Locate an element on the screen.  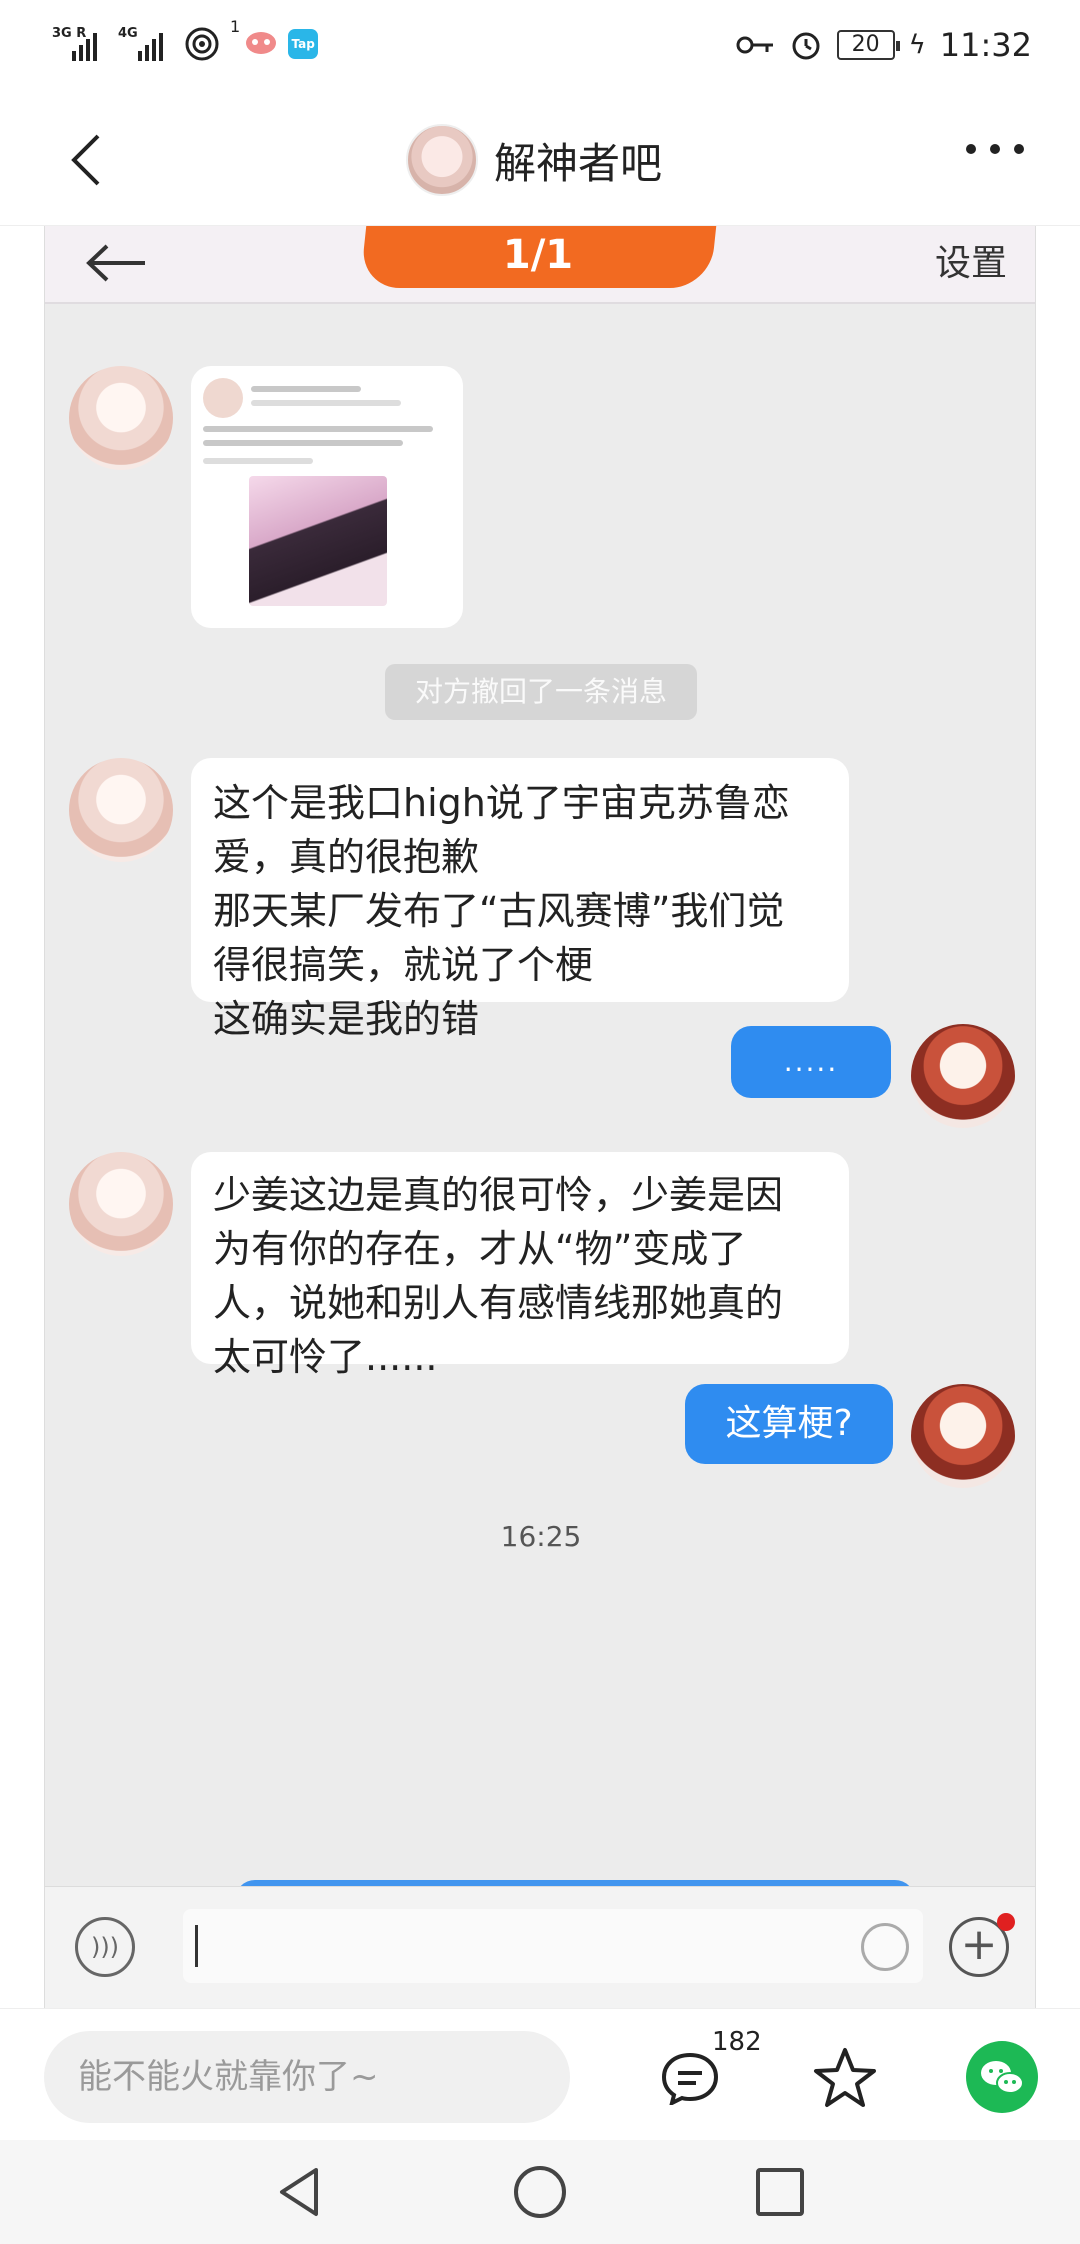
shared-post-card is located at coordinates (327, 497).